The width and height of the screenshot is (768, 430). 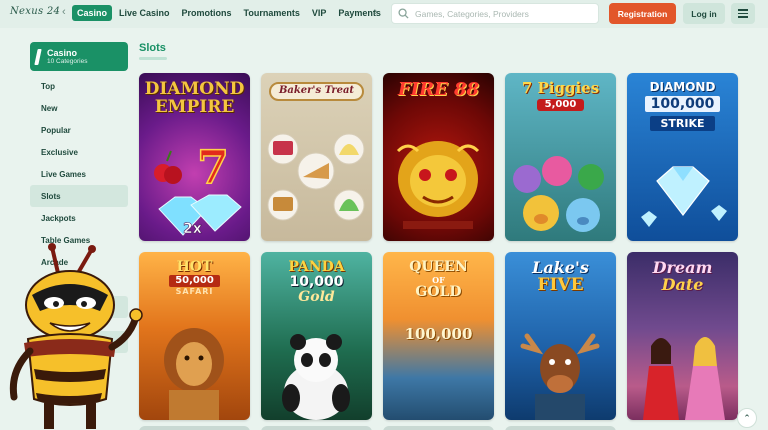 I want to click on dragon-art, so click(x=438, y=185).